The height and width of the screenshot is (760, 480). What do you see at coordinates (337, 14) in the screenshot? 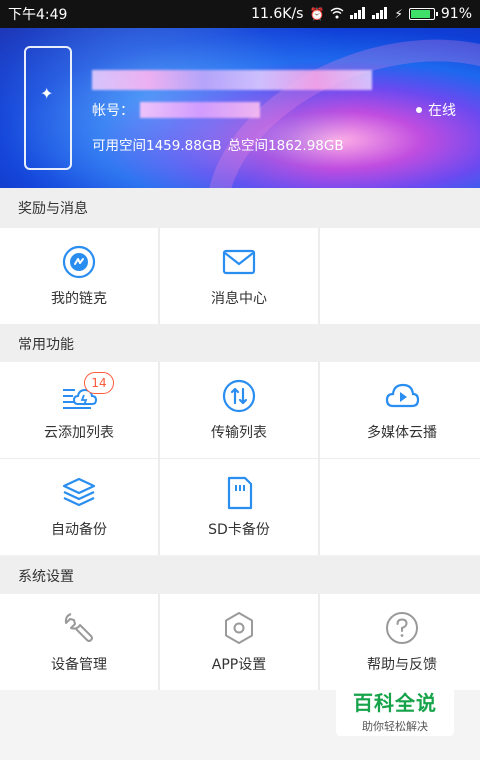
I see `wifi-icon` at bounding box center [337, 14].